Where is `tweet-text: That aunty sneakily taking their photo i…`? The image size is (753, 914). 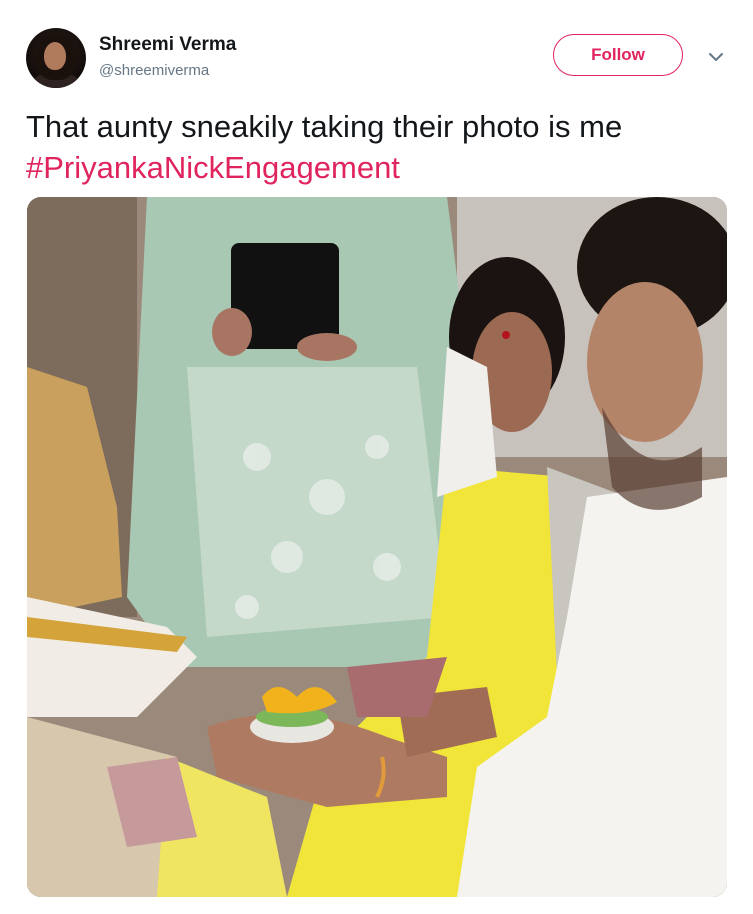 tweet-text: That aunty sneakily taking their photo i… is located at coordinates (376, 147).